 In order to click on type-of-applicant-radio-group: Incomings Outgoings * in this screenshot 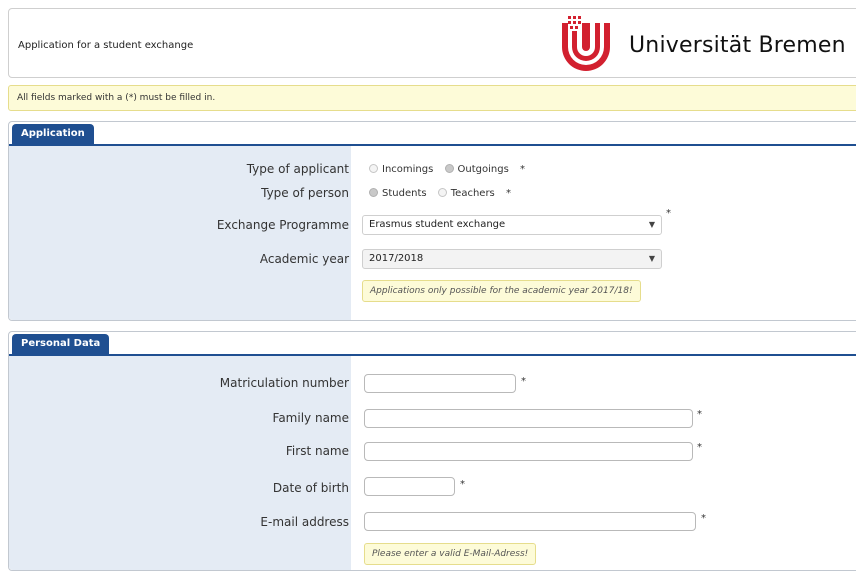, I will do `click(447, 169)`.